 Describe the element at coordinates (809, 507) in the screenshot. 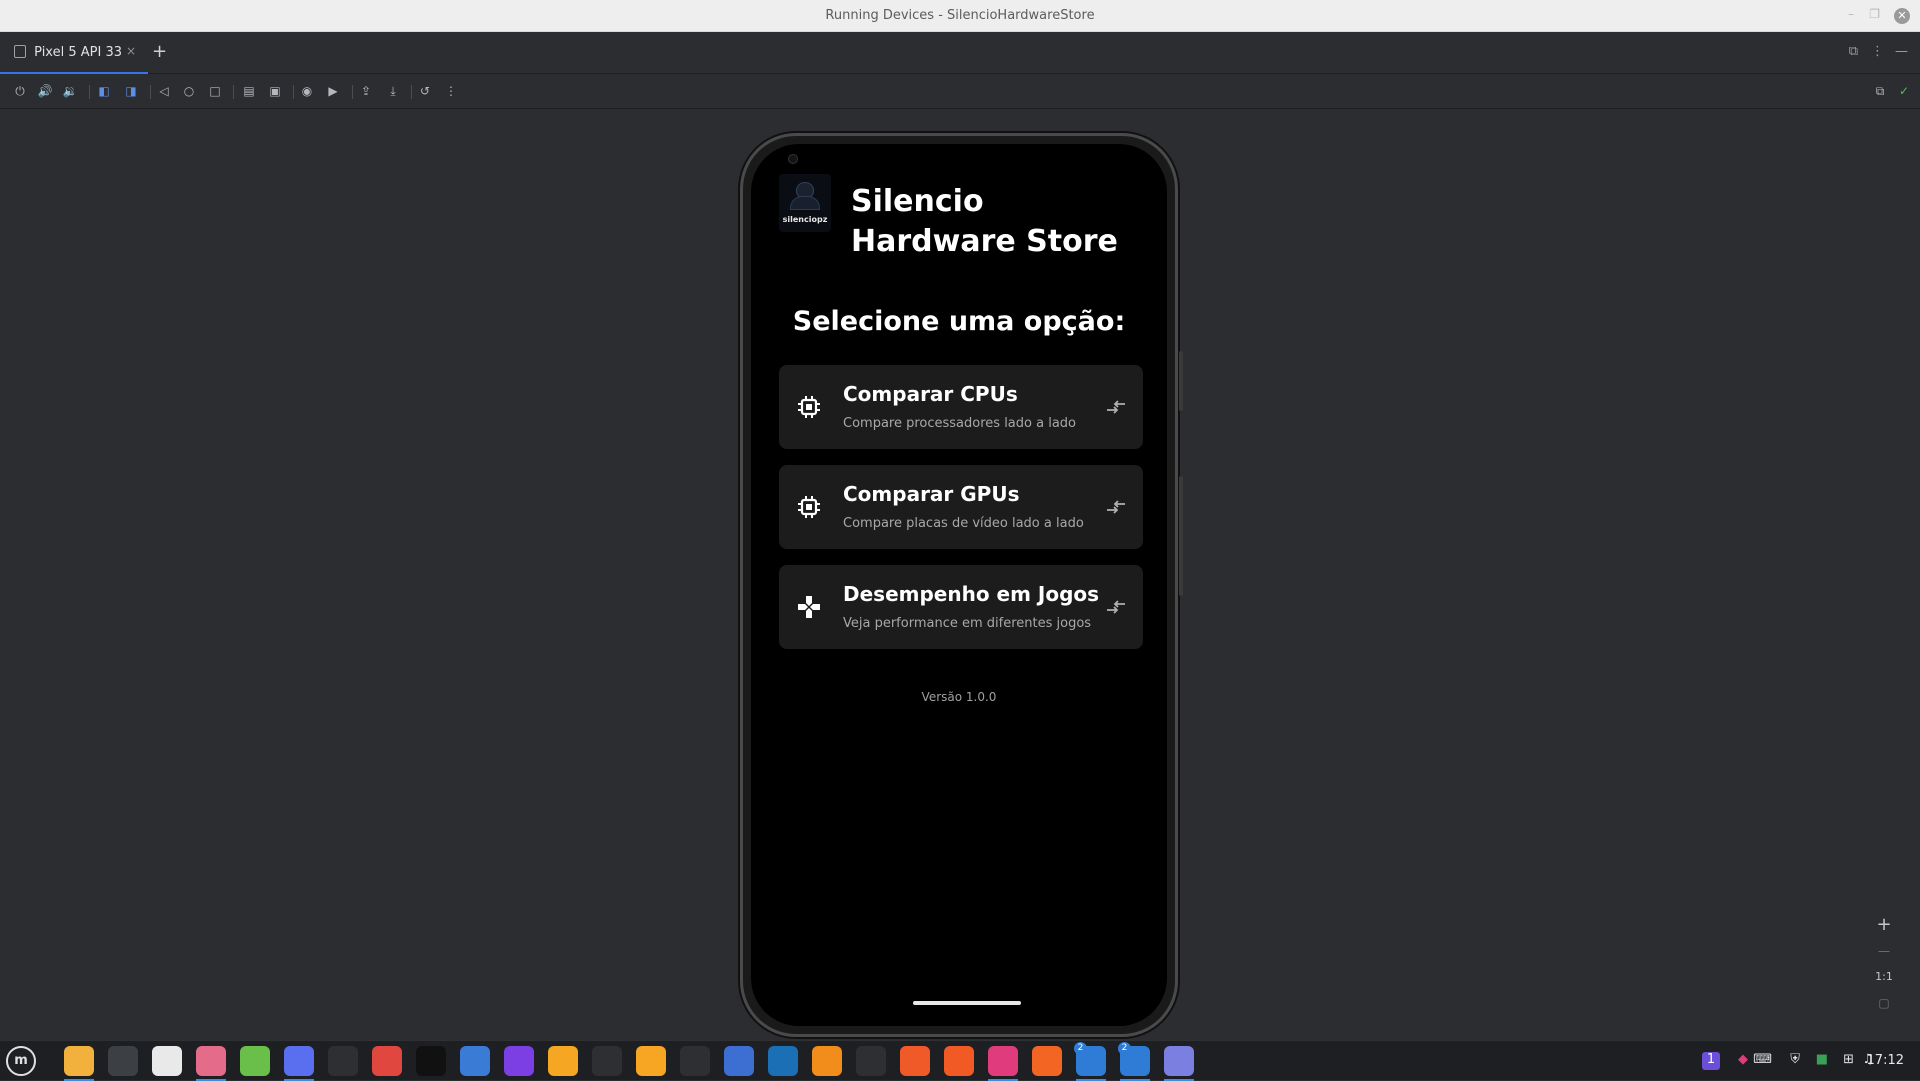

I see `gpu-chip-icon` at that location.